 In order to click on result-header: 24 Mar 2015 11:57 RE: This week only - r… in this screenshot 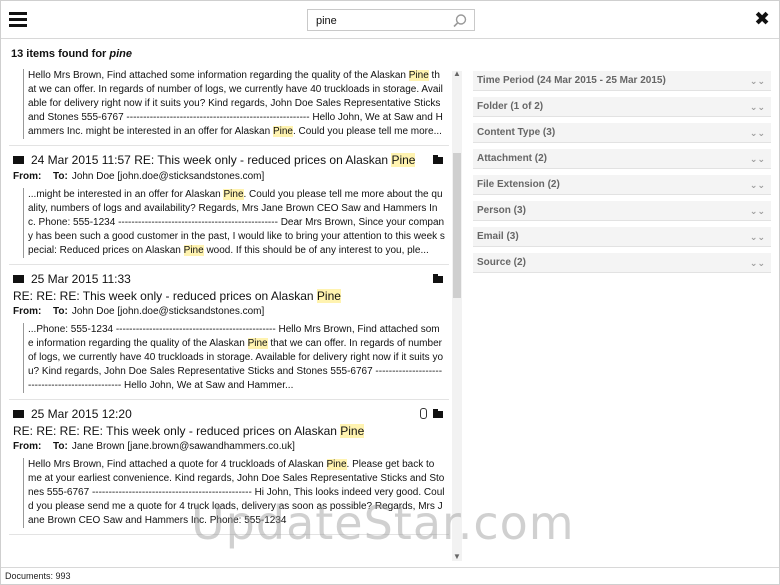, I will do `click(229, 160)`.